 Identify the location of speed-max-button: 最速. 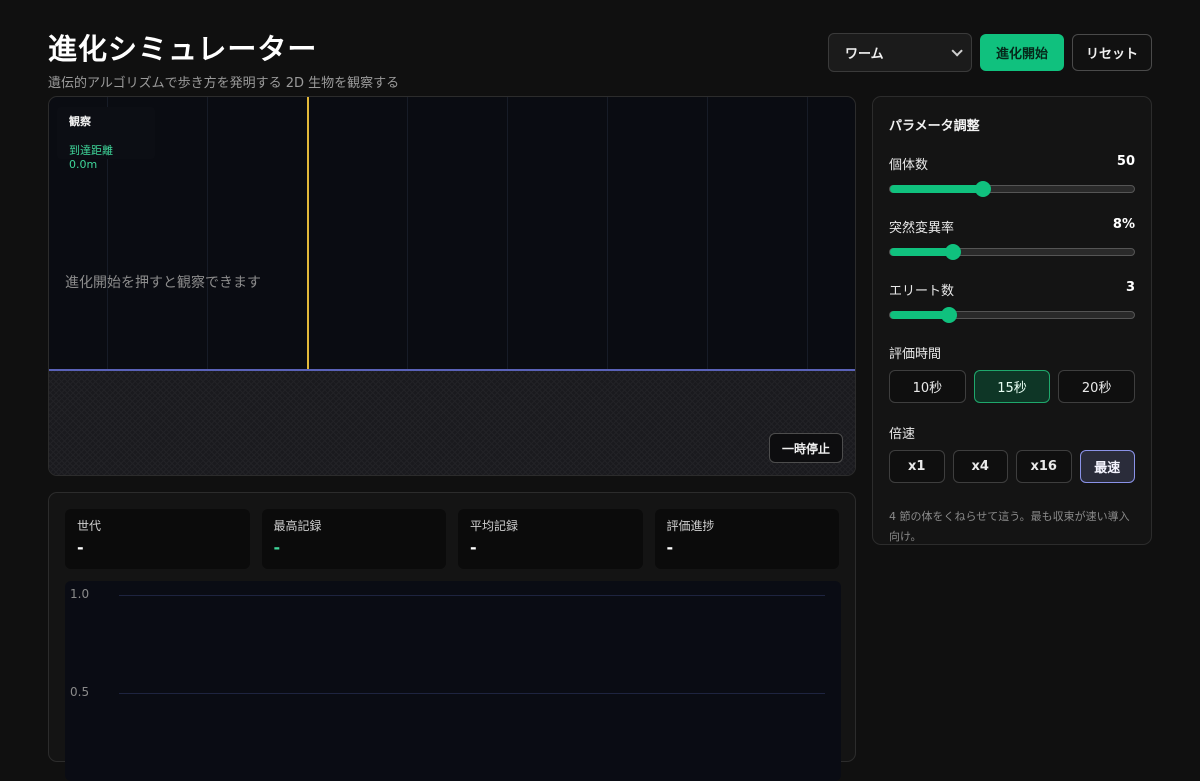
(1107, 466).